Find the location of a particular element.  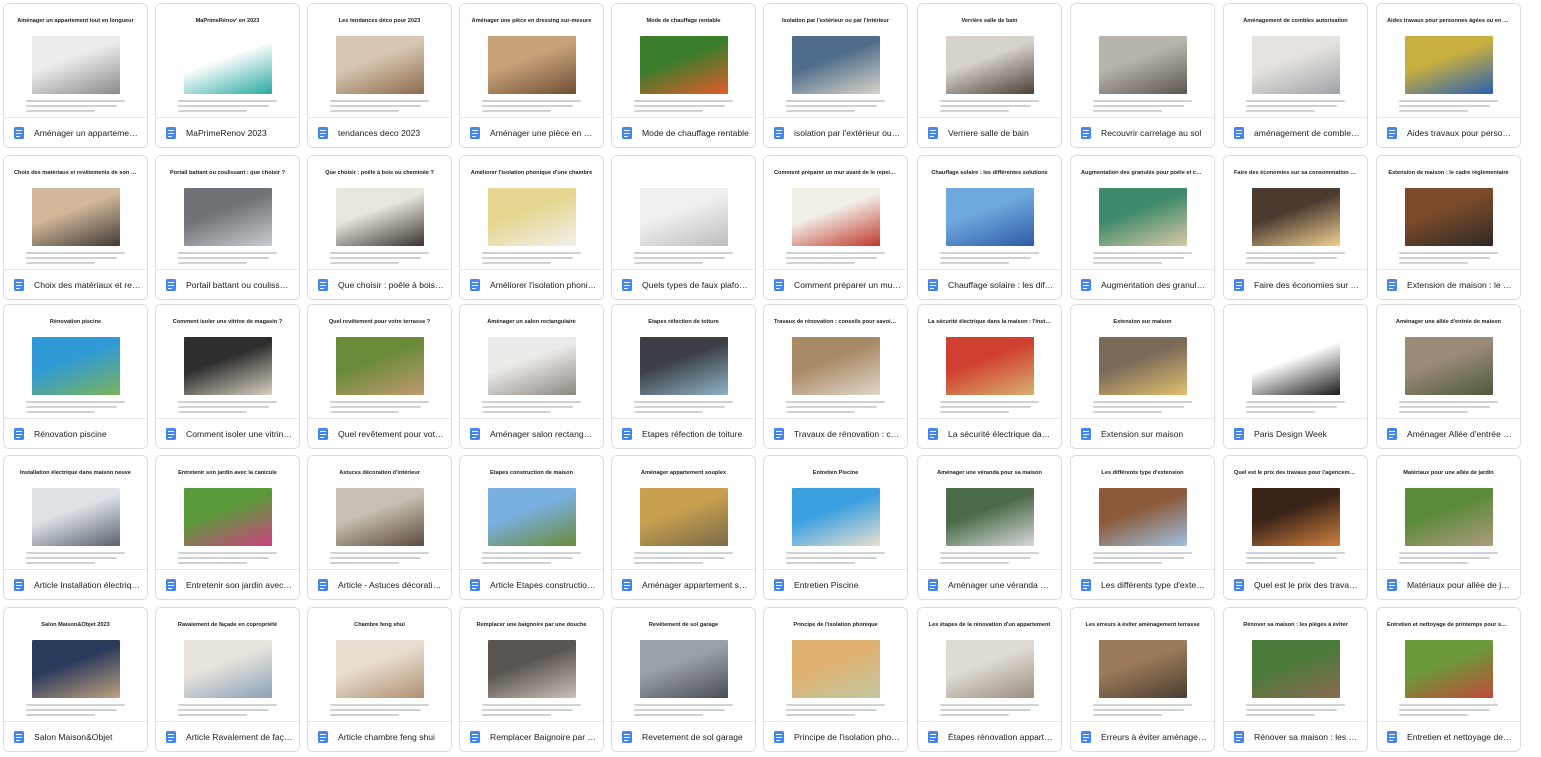

document-name: Matériaux pour allée de jardin is located at coordinates (1463, 585).